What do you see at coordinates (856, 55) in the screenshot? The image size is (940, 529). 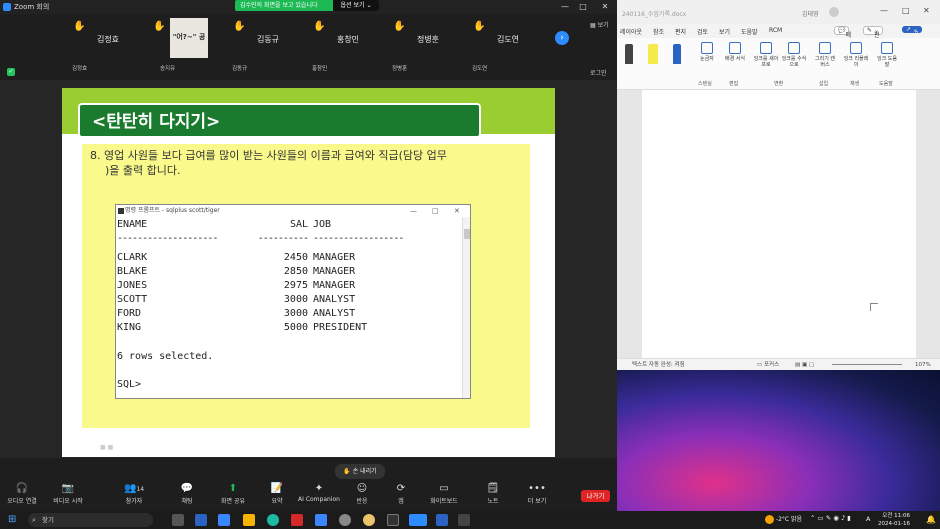 I see `ink-replay-button: 잉크 리플레이` at bounding box center [856, 55].